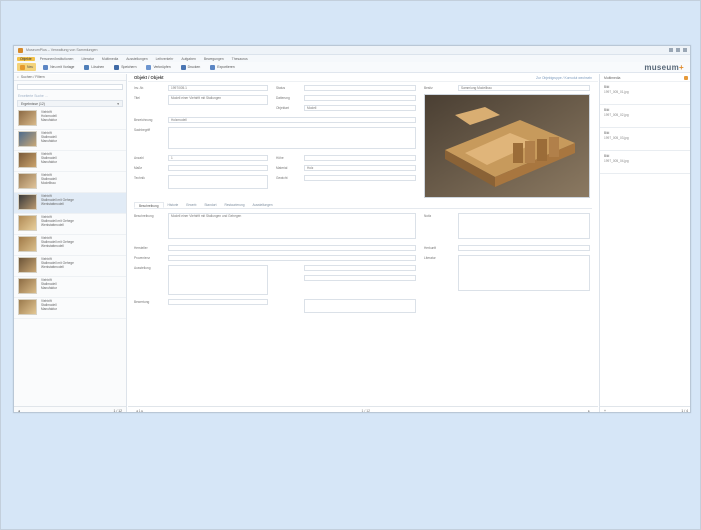 The height and width of the screenshot is (530, 701). Describe the element at coordinates (139, 178) in the screenshot. I see `technik-label: Technik` at that location.